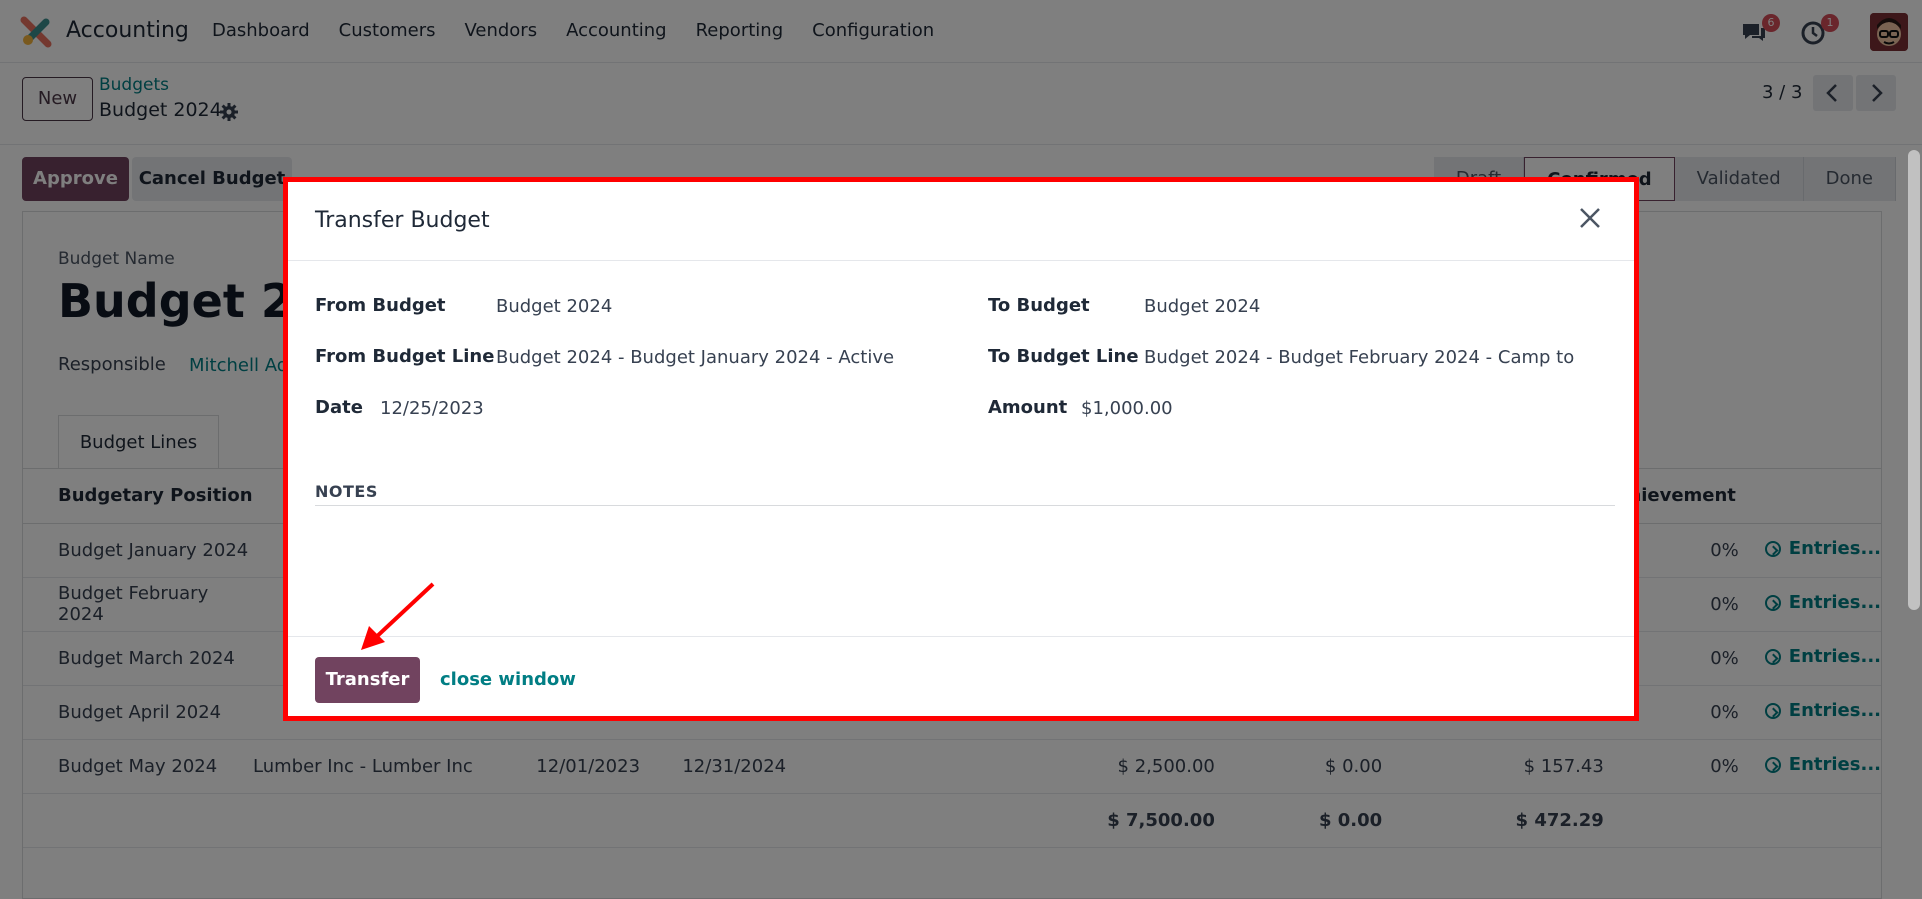 The image size is (1922, 899). I want to click on close-icon, so click(1590, 218).